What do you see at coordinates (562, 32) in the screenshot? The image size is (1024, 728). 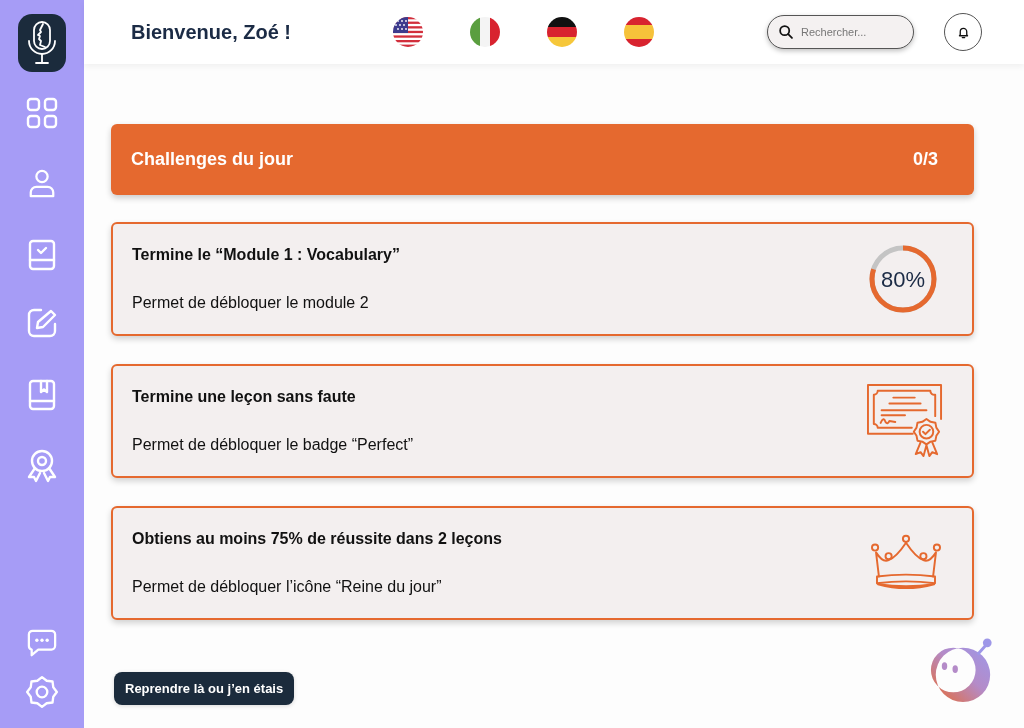 I see `germany-flag-icon` at bounding box center [562, 32].